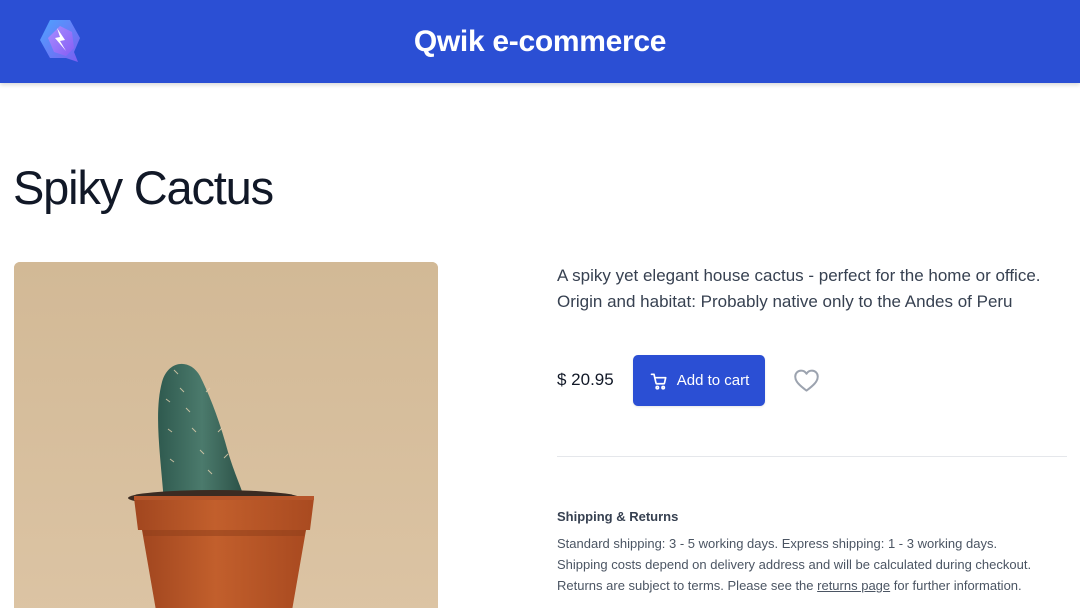  Describe the element at coordinates (812, 456) in the screenshot. I see `section-divider` at that location.